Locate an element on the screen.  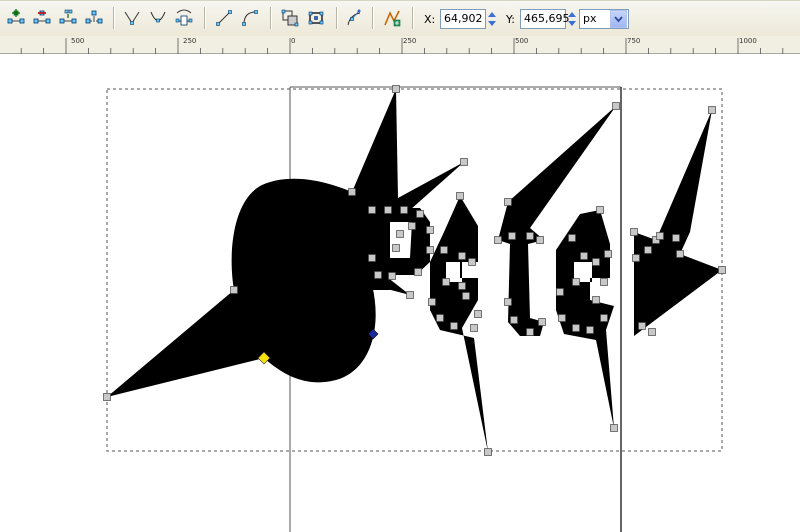
delete-node-icon is located at coordinates (42, 18).